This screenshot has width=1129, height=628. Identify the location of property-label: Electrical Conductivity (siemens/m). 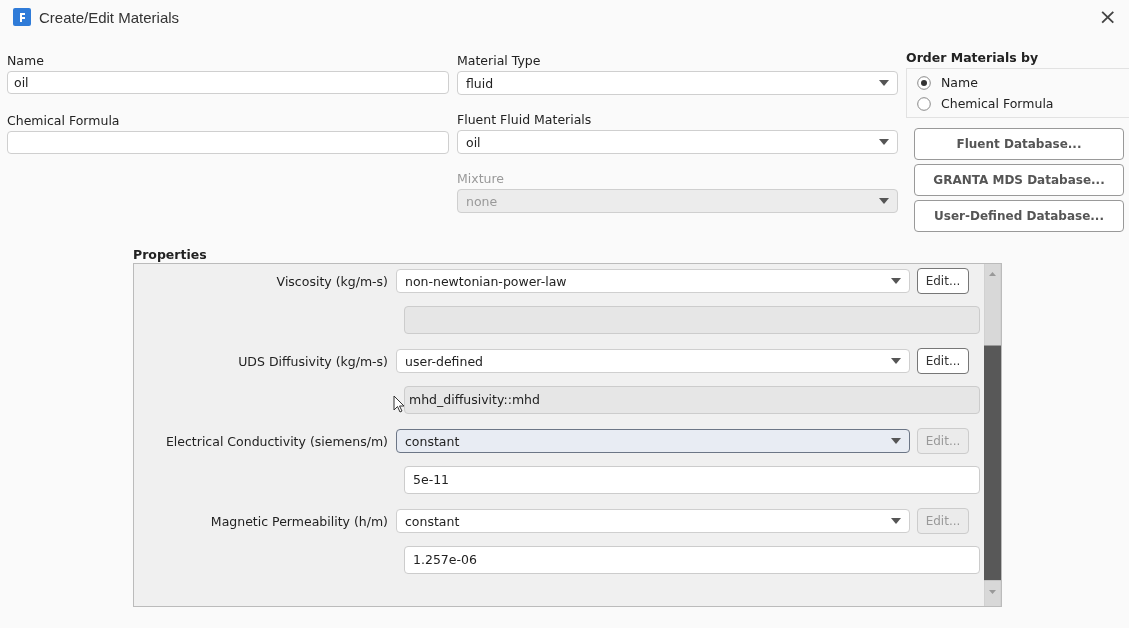
(276, 441).